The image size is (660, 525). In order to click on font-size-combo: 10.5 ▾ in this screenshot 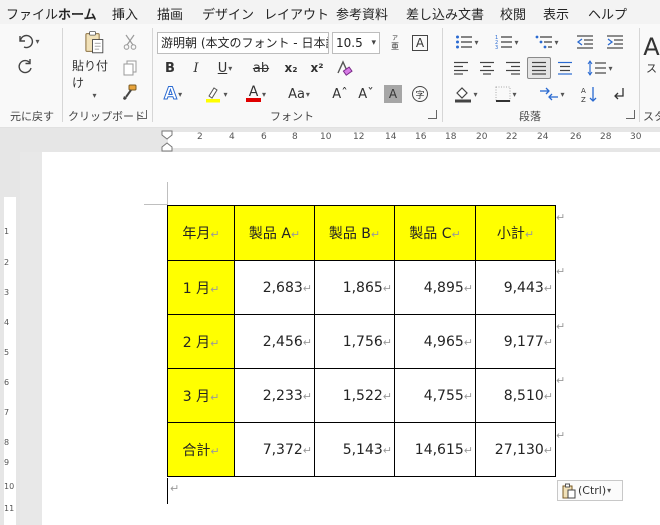, I will do `click(356, 43)`.